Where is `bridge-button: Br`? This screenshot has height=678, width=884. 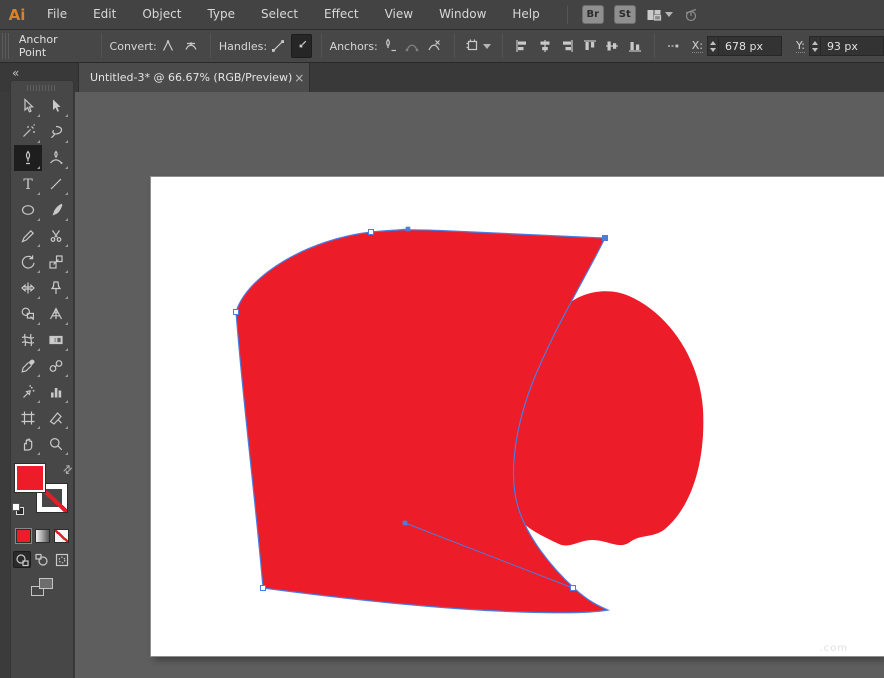 bridge-button: Br is located at coordinates (592, 14).